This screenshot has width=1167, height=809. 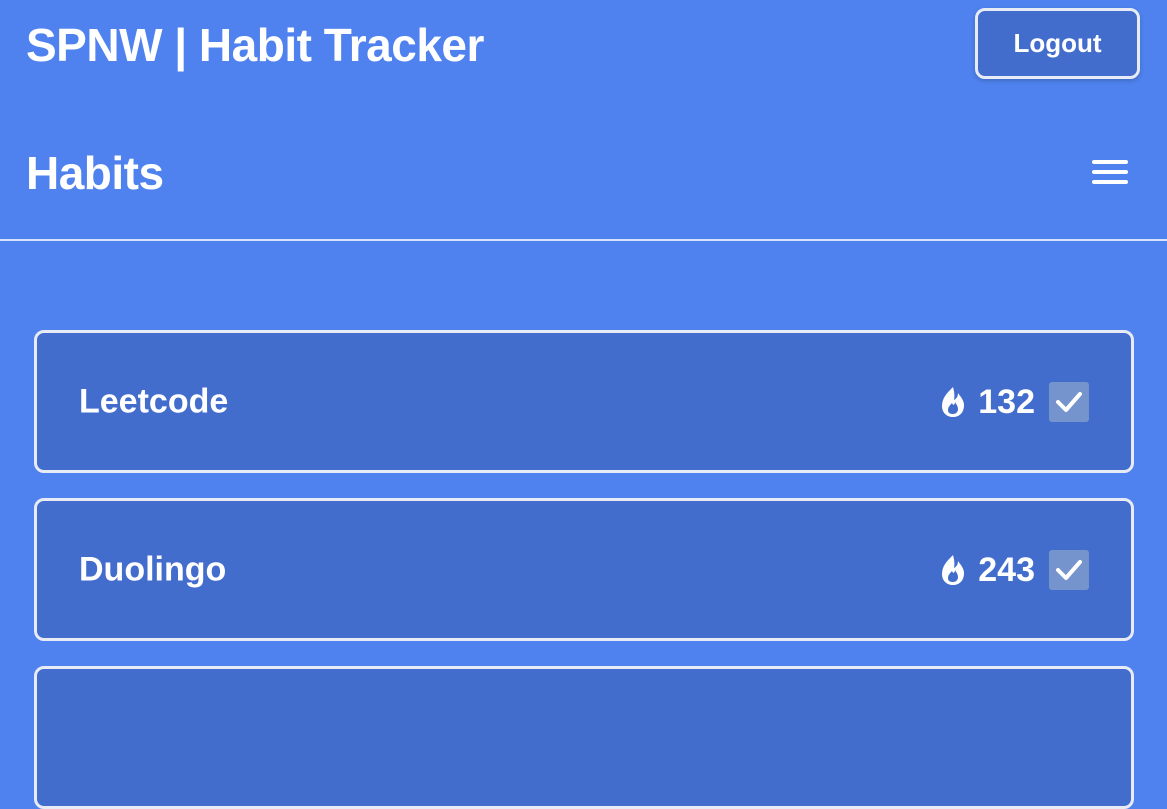 I want to click on habit-name: Duolingo, so click(x=153, y=569).